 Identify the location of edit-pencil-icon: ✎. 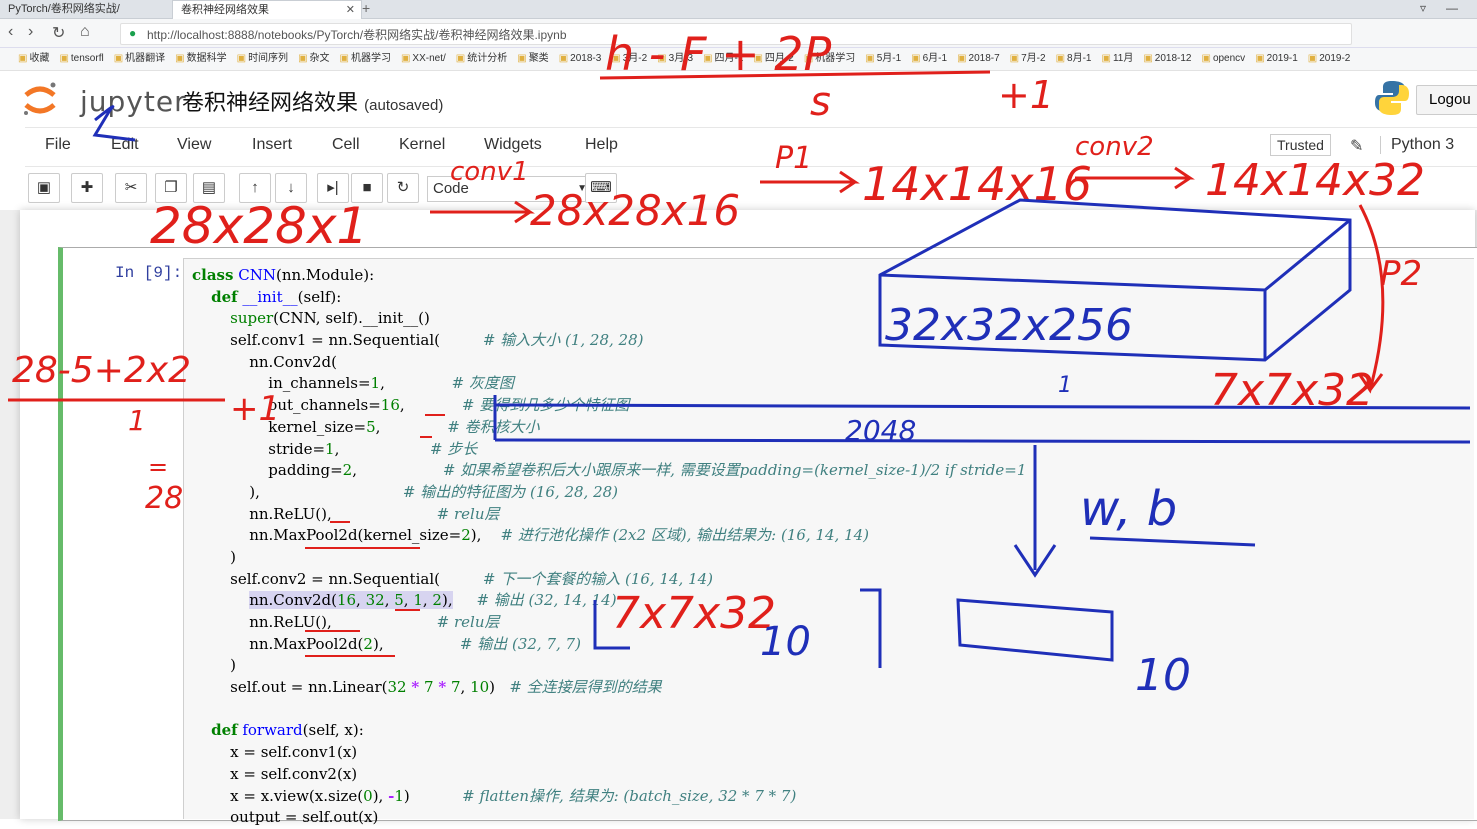
(1356, 146).